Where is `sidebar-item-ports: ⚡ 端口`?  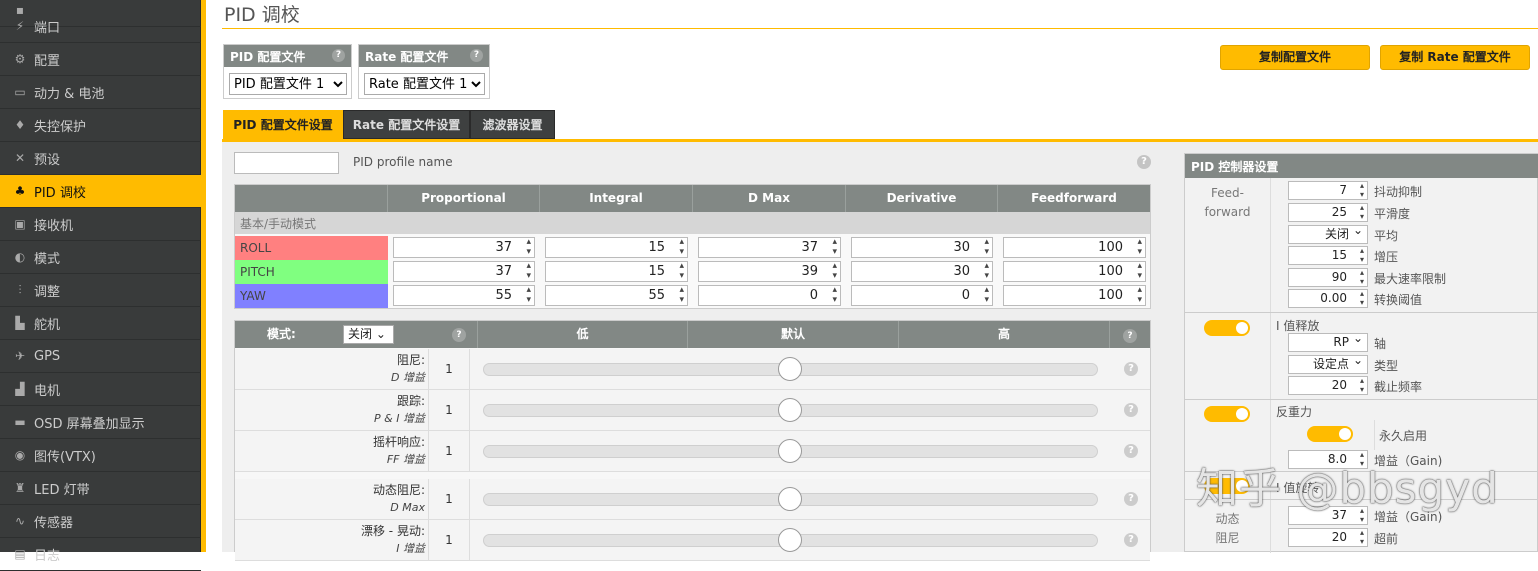
sidebar-item-ports: ⚡ 端口 is located at coordinates (100, 26).